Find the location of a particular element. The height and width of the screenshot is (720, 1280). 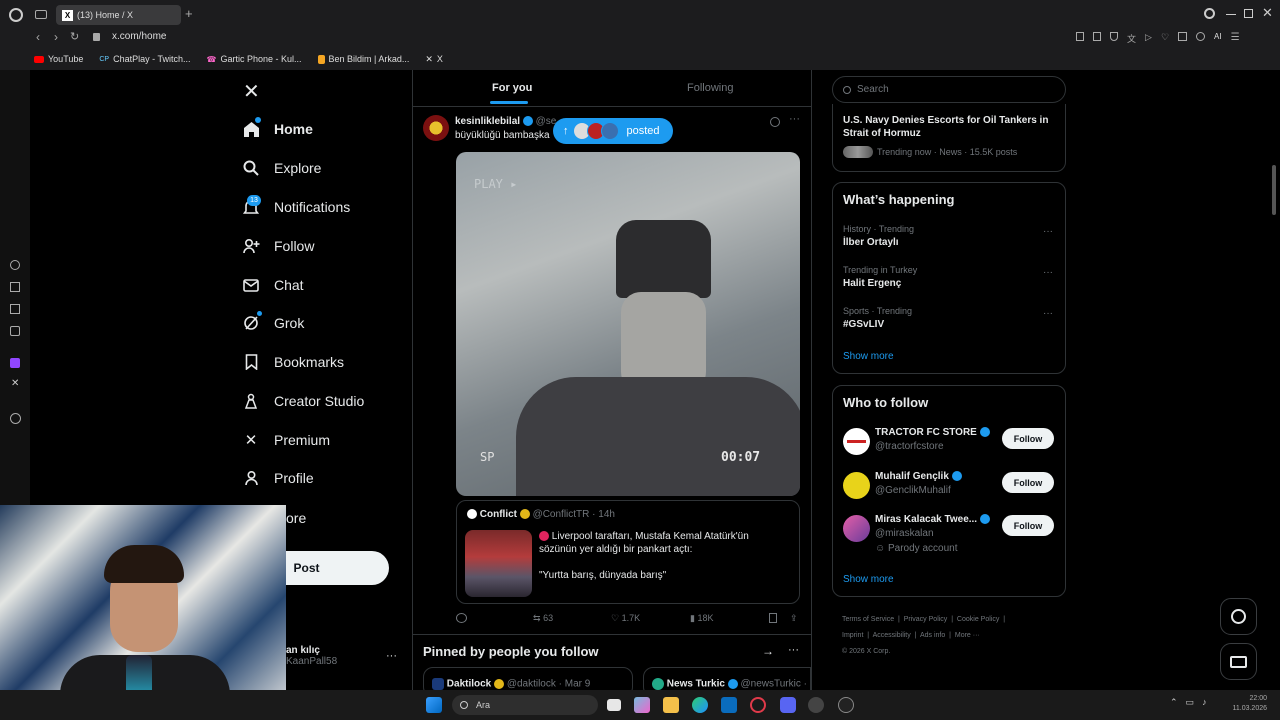

tab-following: Following is located at coordinates (710, 88).